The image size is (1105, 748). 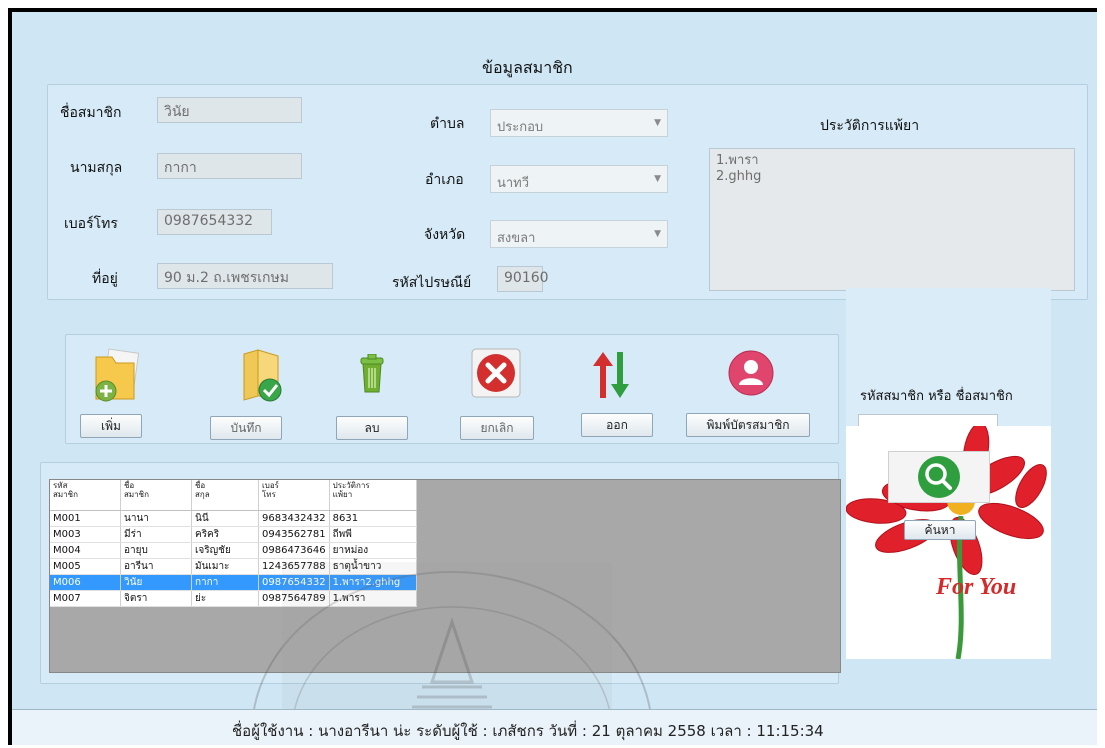 What do you see at coordinates (156, 495) in the screenshot?
I see `column-header: ชื่อ สมาชิก` at bounding box center [156, 495].